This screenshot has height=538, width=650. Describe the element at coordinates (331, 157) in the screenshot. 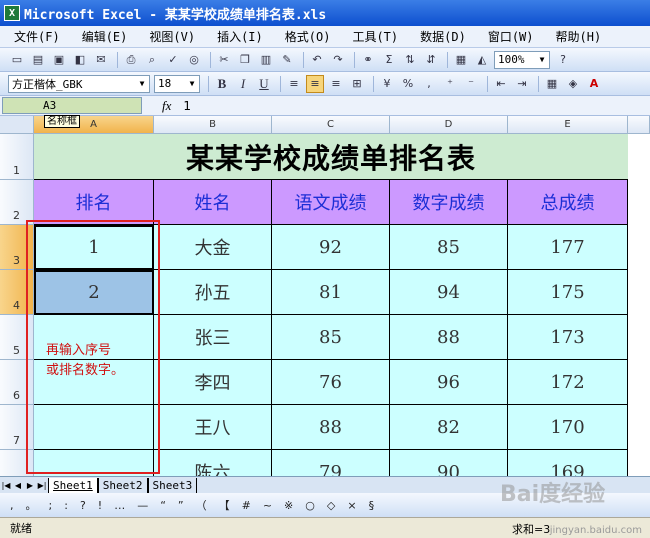

I see `sheet-title-cell: 某某学校成绩单排名表` at that location.